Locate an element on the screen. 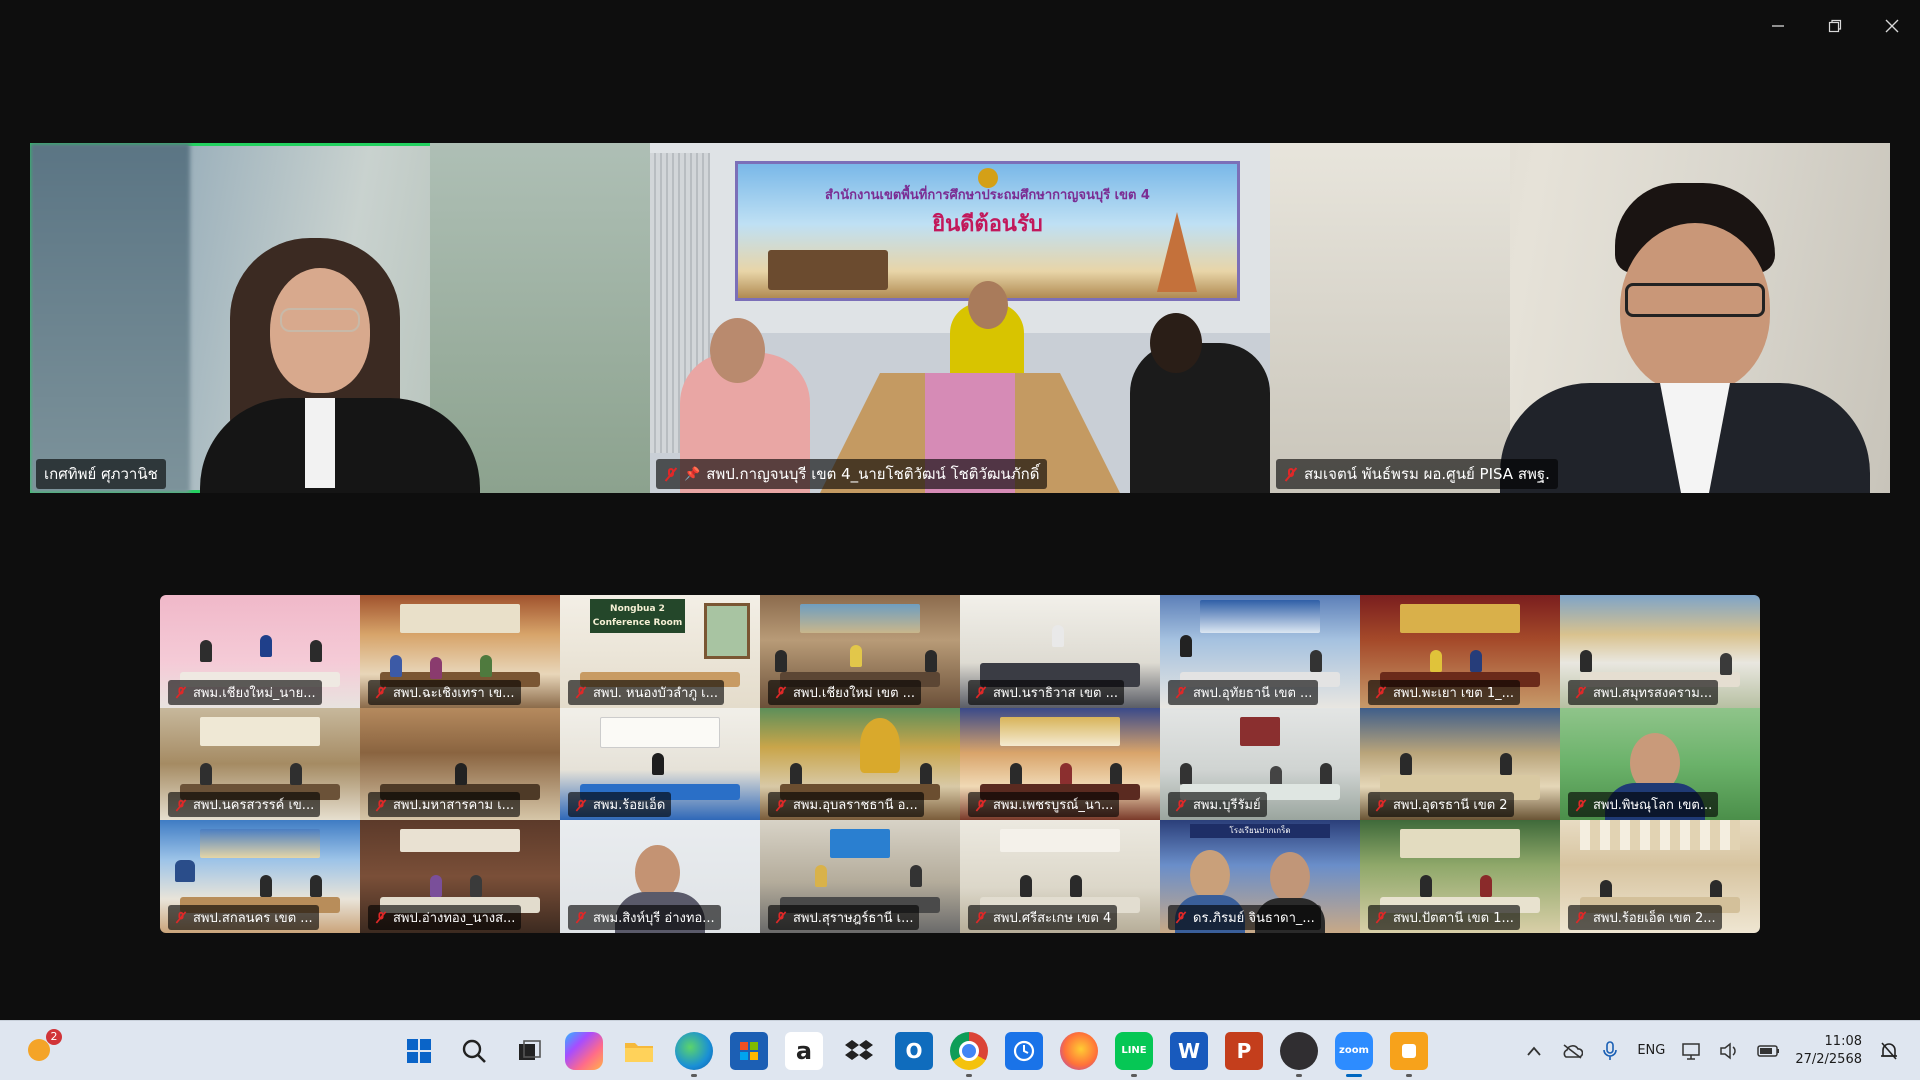  gallery-tile: สพม.บุรีรัมย์ is located at coordinates (1260, 764).